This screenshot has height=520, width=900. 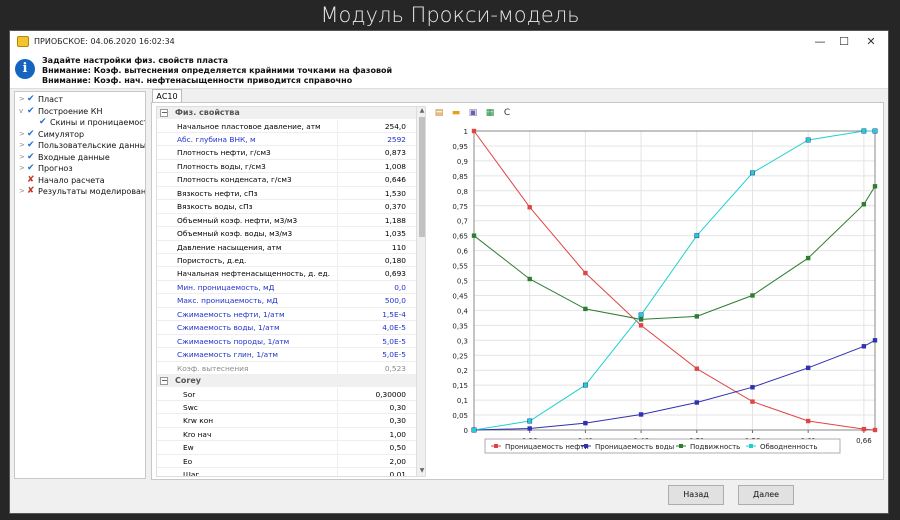 What do you see at coordinates (376, 274) in the screenshot?
I see `property-value: 0,693` at bounding box center [376, 274].